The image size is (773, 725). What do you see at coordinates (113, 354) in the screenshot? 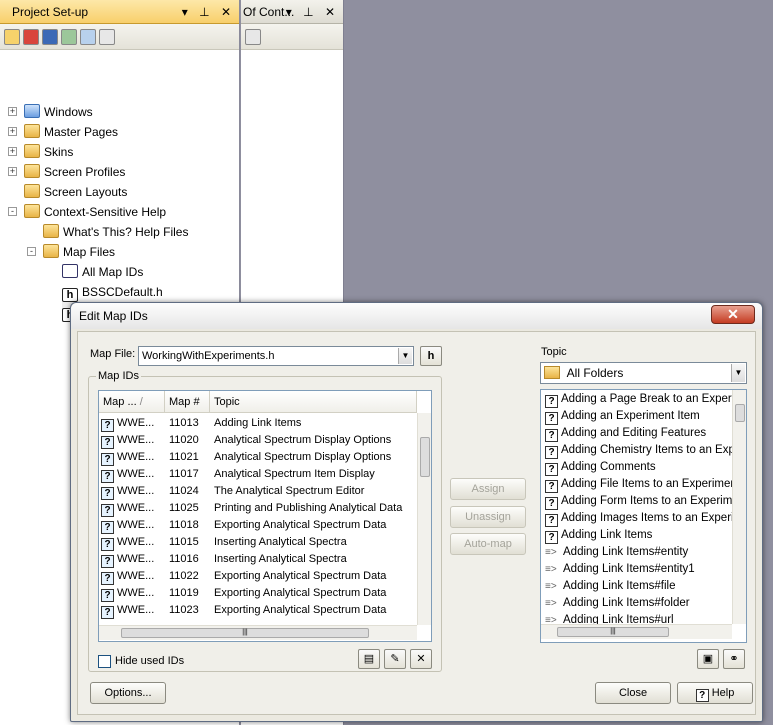
I see `map-file-label: Map File:` at bounding box center [113, 354].